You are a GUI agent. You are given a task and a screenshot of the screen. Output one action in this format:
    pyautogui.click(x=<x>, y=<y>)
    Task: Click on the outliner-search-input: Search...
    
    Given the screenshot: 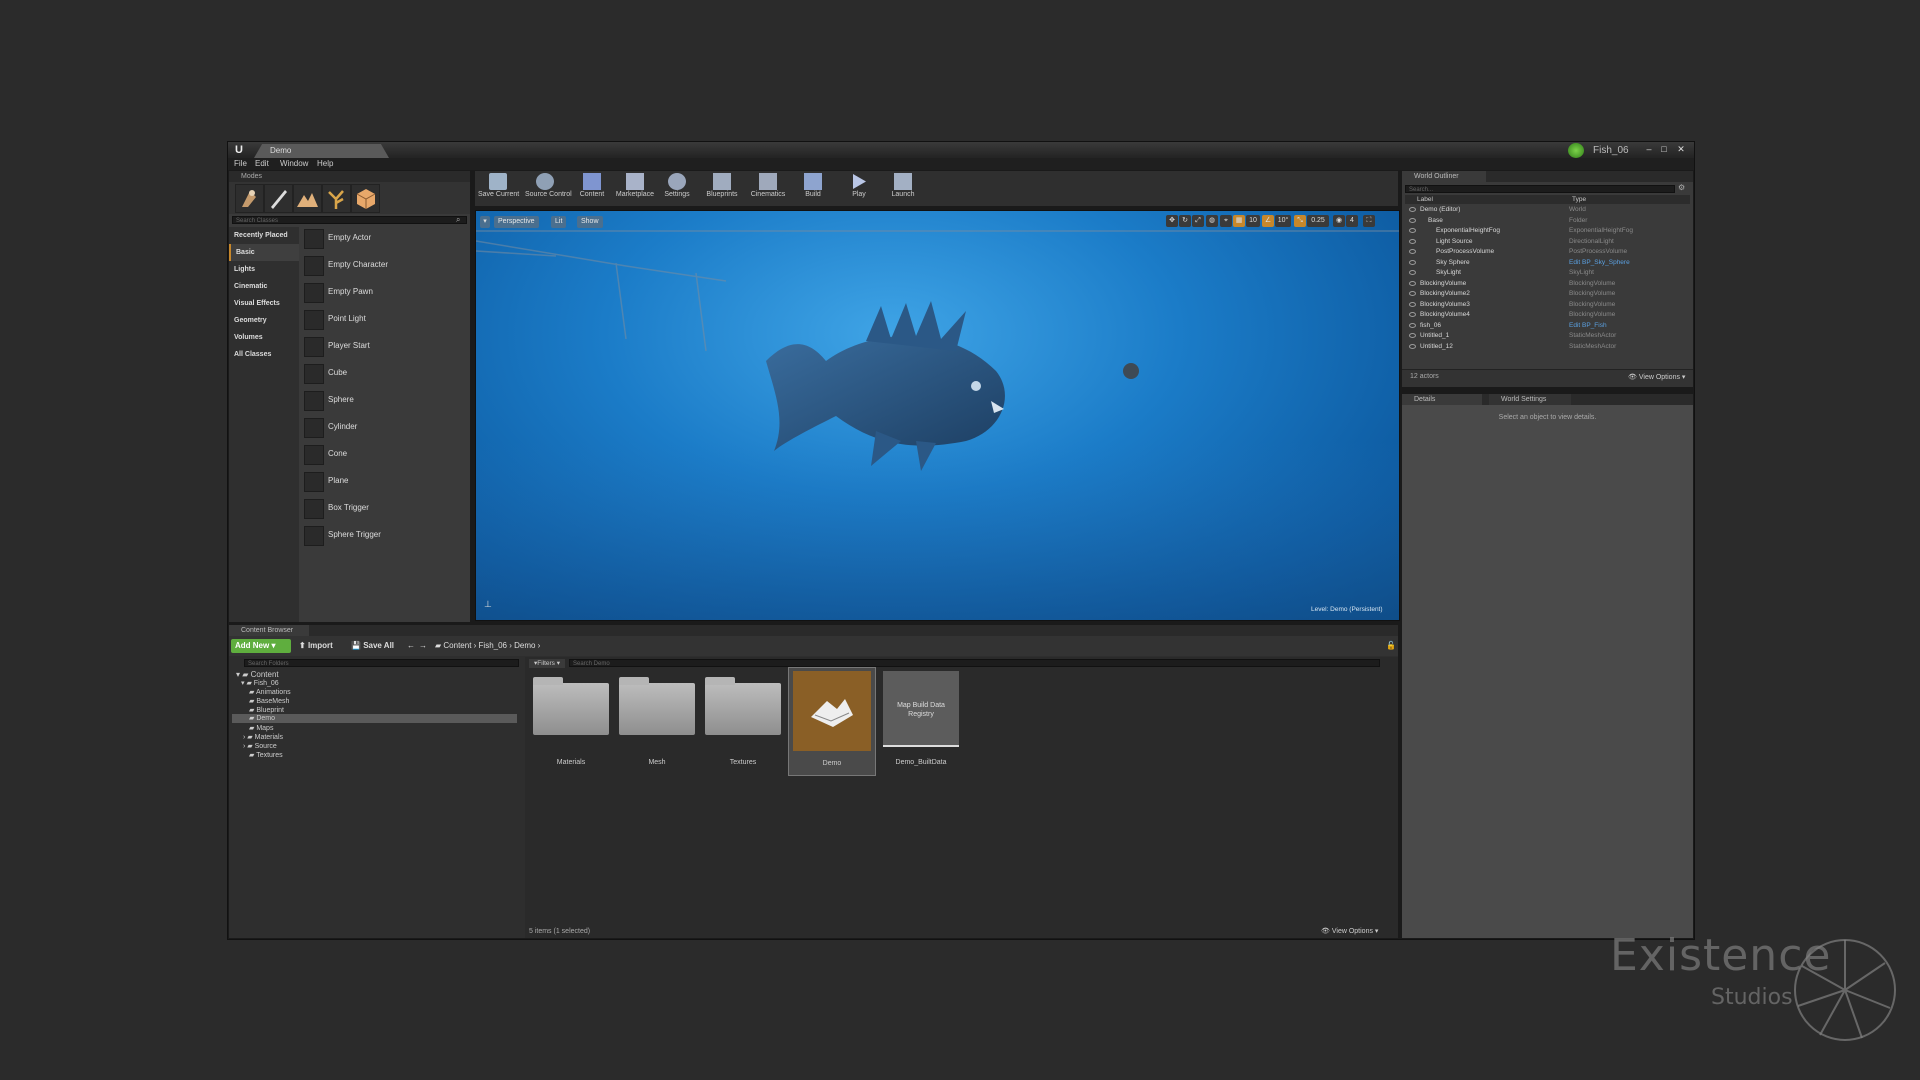 What is the action you would take?
    pyautogui.click(x=1540, y=189)
    